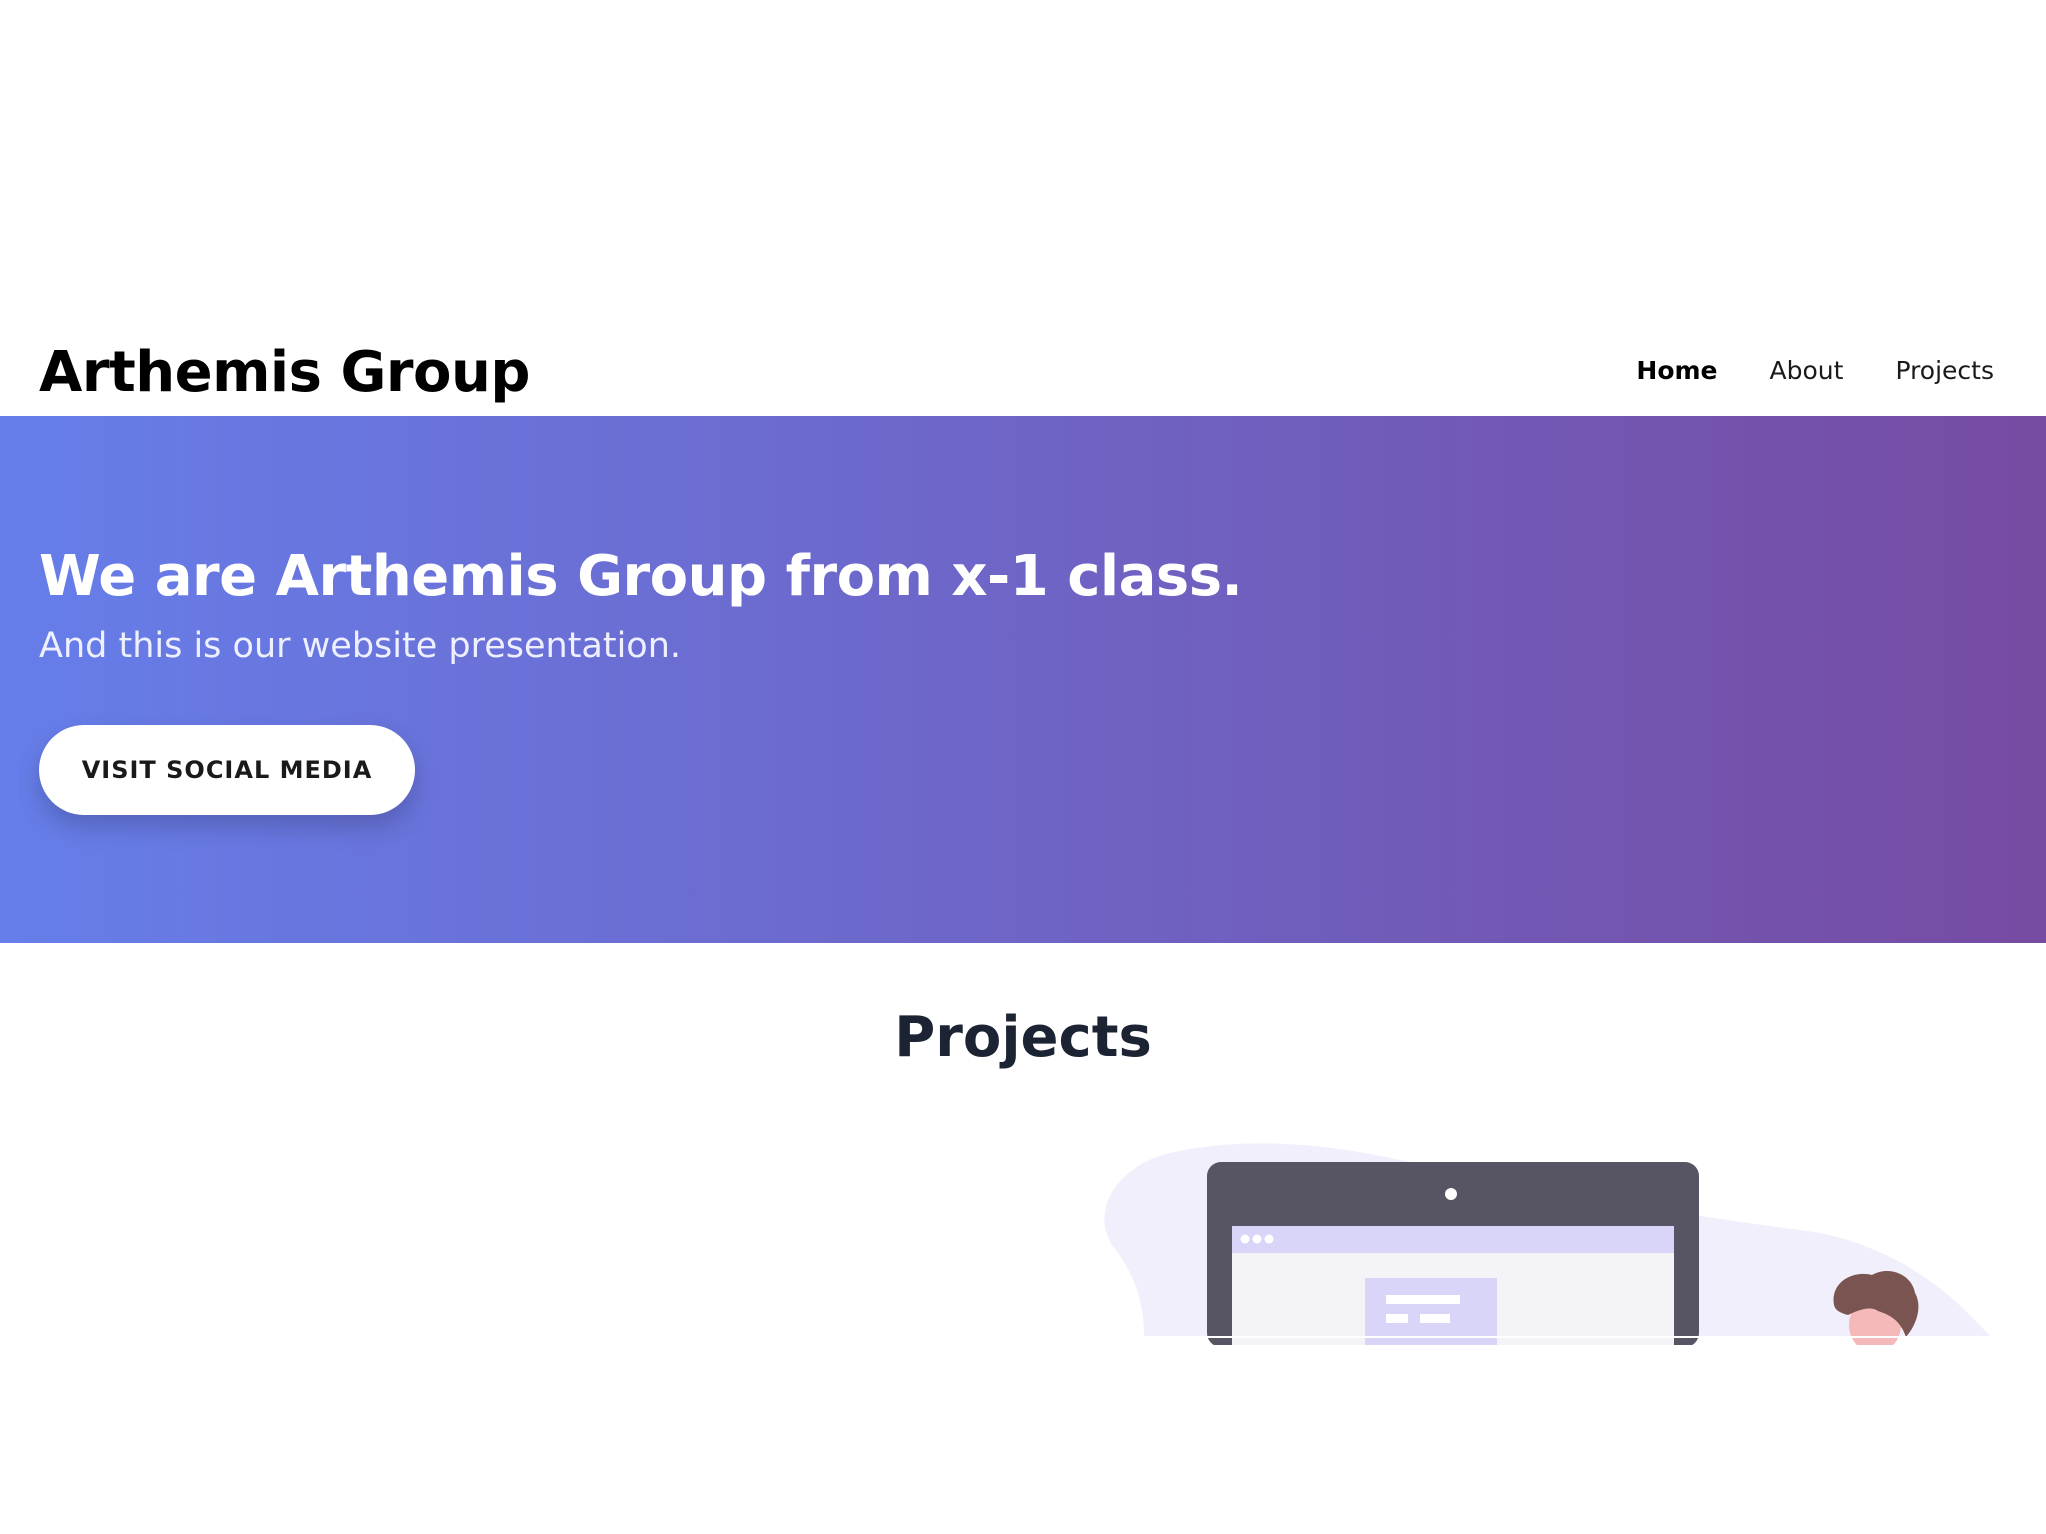  Describe the element at coordinates (1023, 373) in the screenshot. I see `site-header: Arthemis Group Home About Projects` at that location.